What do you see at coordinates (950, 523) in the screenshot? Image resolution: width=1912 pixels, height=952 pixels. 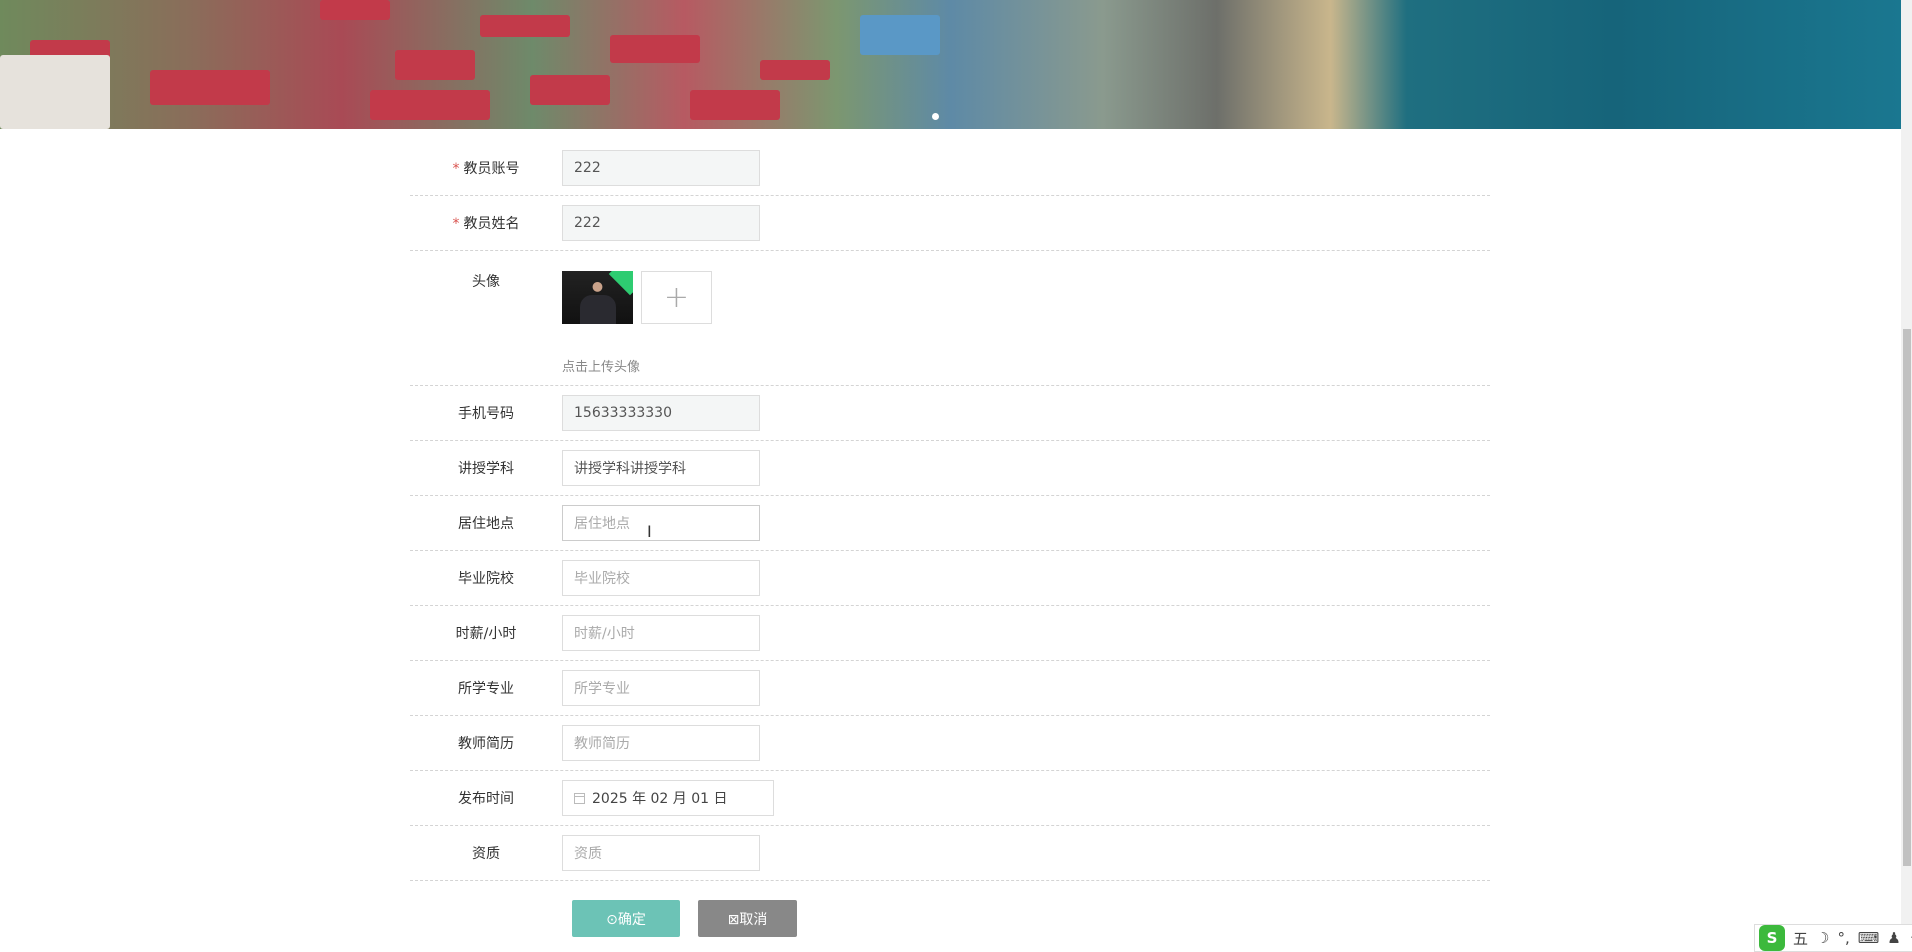 I see `form-row-address: 居住地点 居住地点` at bounding box center [950, 523].